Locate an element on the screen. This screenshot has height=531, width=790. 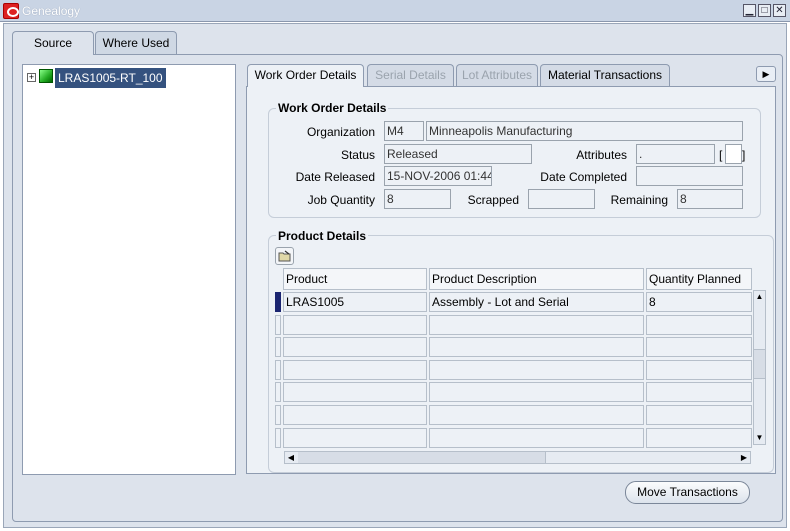
horizontal-scroll-thumb is located at coordinates (422, 457).